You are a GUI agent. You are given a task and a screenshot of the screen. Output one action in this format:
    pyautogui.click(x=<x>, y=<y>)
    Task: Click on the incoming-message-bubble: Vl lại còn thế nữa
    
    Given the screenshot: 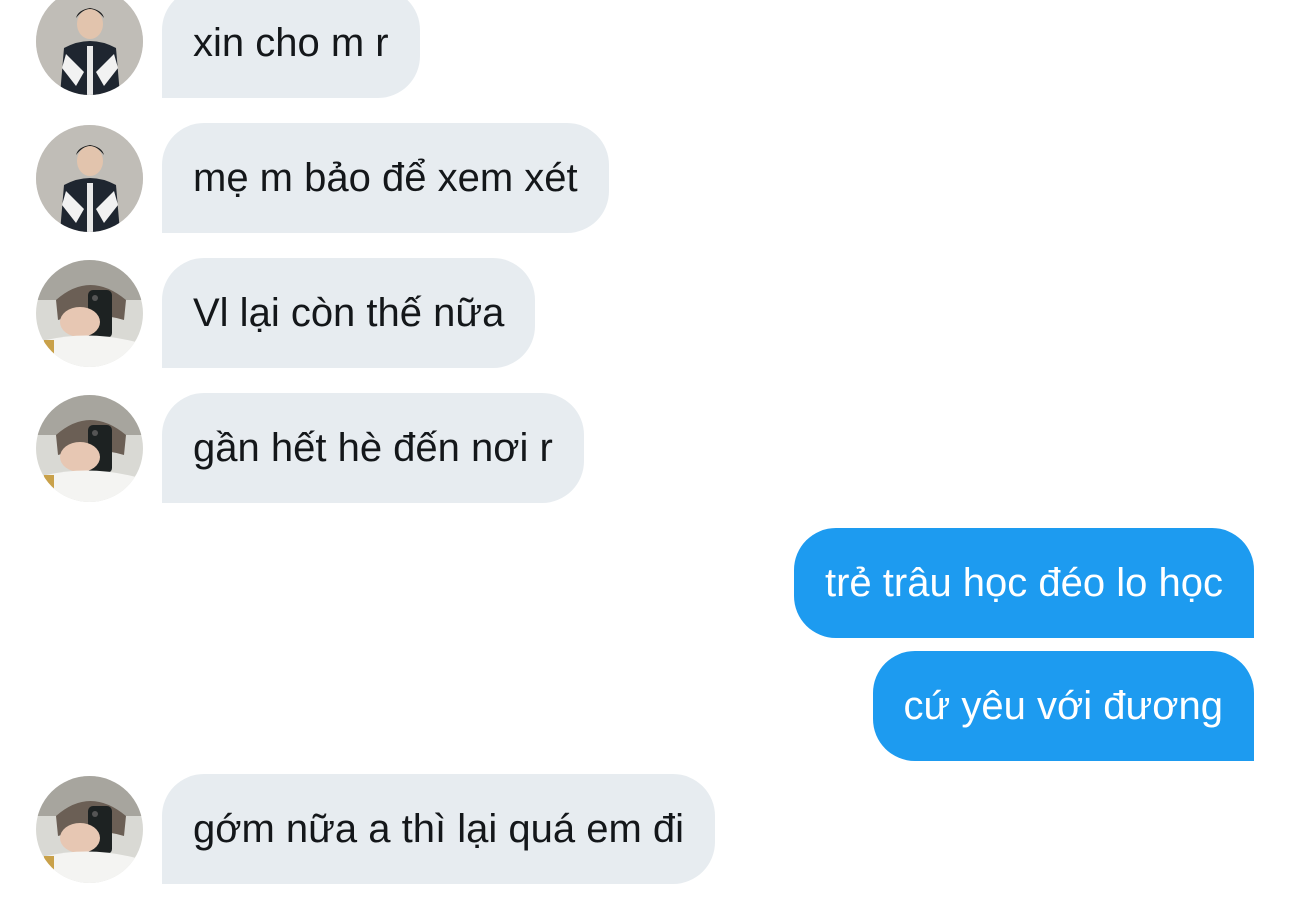 What is the action you would take?
    pyautogui.click(x=349, y=313)
    